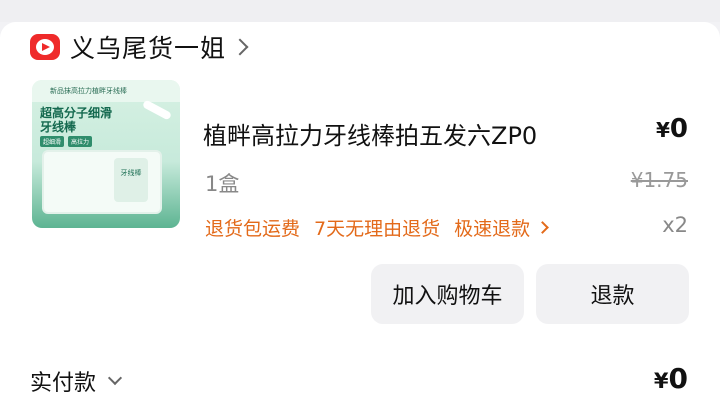  Describe the element at coordinates (58, 127) in the screenshot. I see `thumbnail-title-line2: 牙线棒` at that location.